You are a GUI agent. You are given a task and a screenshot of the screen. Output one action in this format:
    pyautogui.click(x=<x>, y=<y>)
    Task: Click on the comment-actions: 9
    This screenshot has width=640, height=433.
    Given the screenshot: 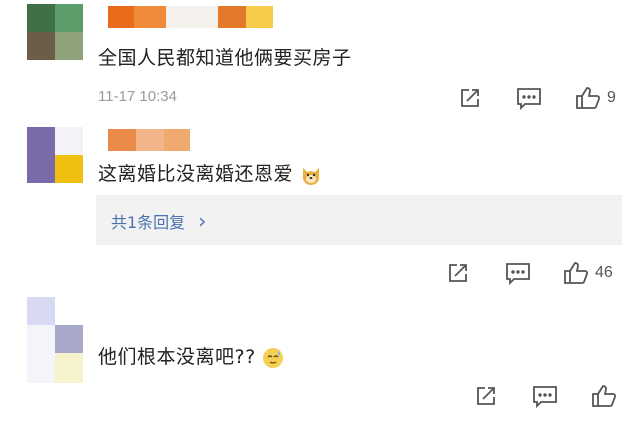 What is the action you would take?
    pyautogui.click(x=320, y=98)
    